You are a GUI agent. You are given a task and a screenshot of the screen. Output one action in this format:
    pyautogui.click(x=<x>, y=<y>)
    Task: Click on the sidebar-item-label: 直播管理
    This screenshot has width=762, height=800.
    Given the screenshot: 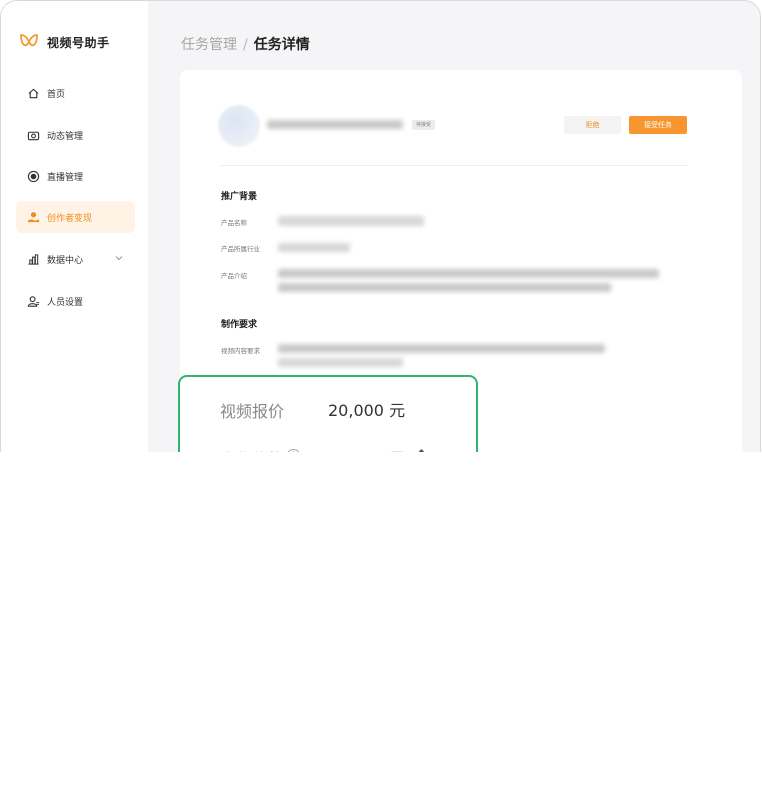 What is the action you would take?
    pyautogui.click(x=65, y=177)
    